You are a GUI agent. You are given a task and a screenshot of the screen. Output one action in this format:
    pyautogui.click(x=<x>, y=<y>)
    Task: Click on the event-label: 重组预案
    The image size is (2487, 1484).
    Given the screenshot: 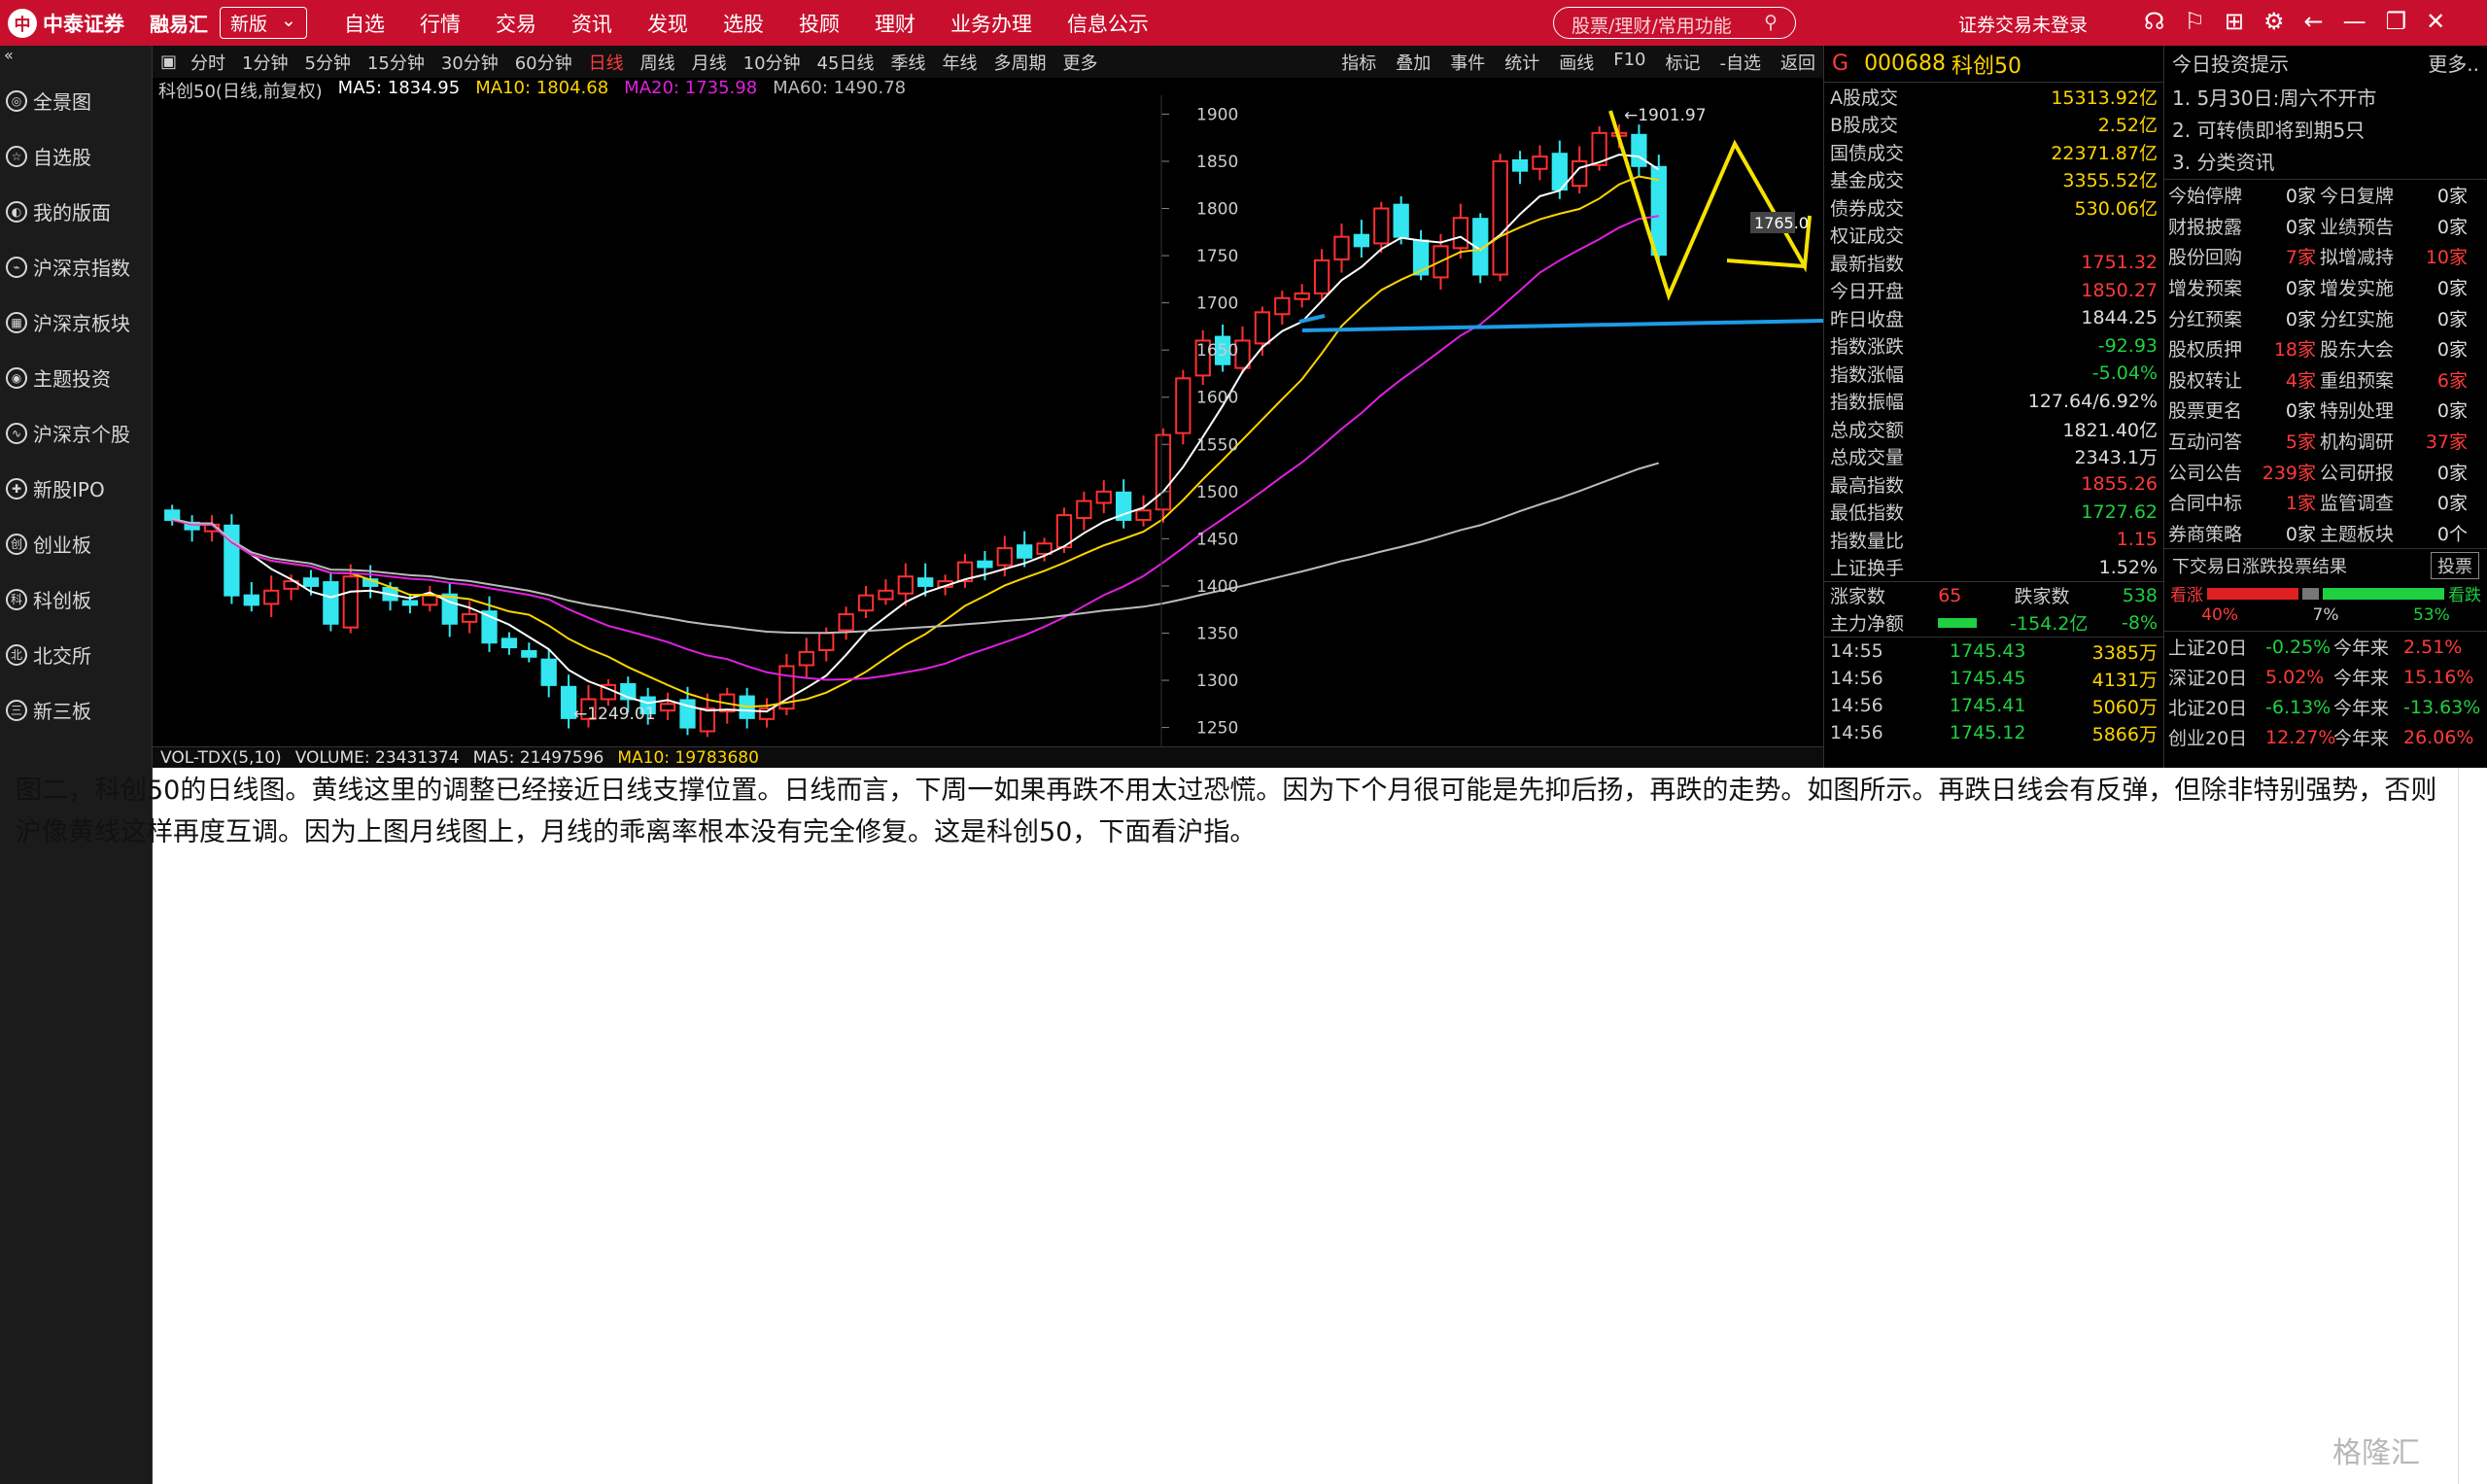 What is the action you would take?
    pyautogui.click(x=2357, y=380)
    